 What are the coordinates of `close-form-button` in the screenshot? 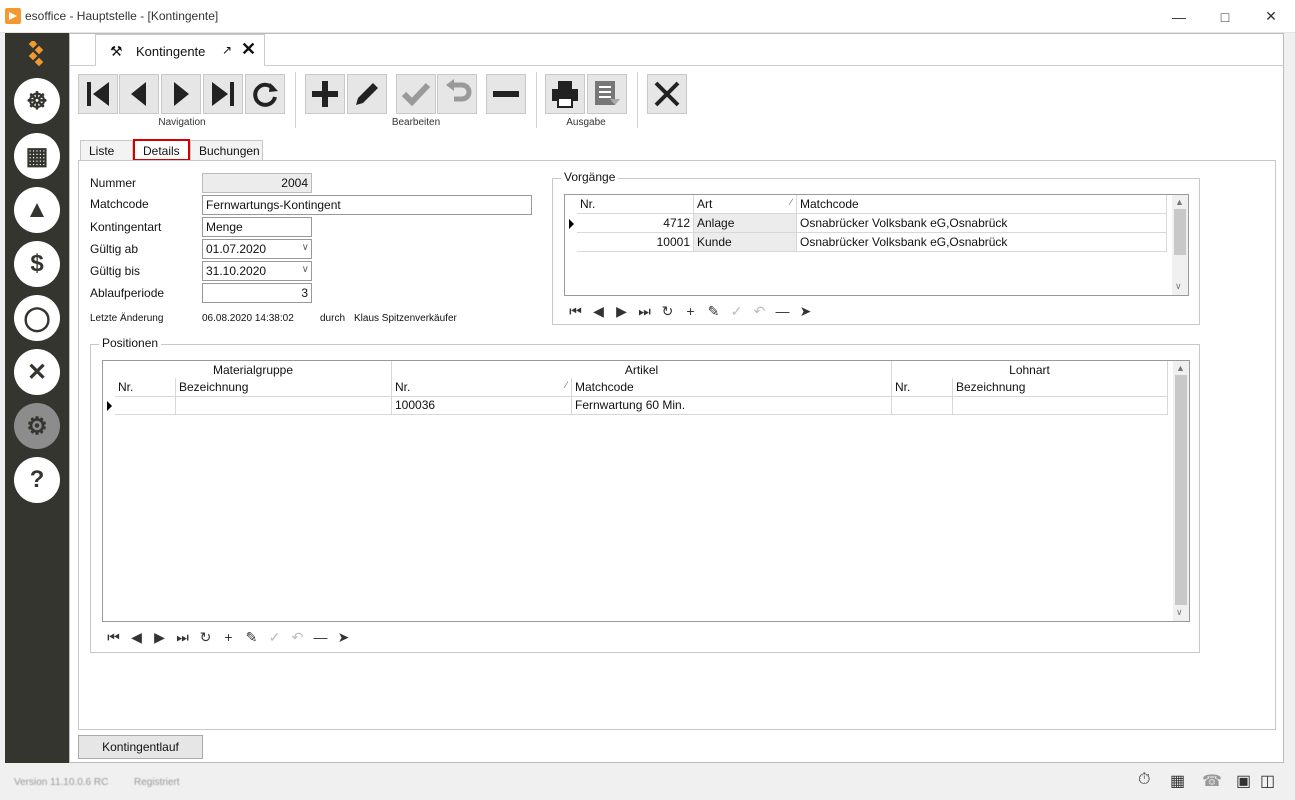 It's located at (667, 94).